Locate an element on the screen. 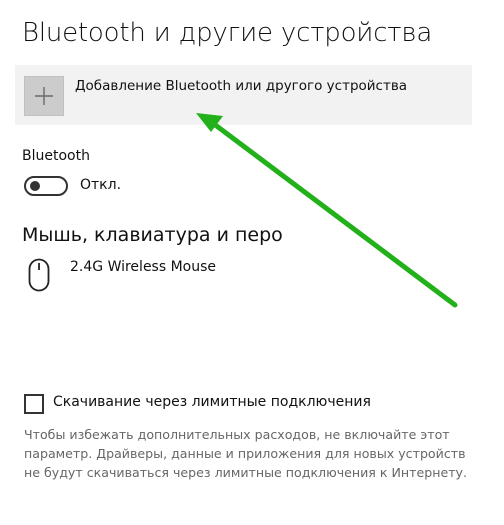 The image size is (504, 525). metered-download-checkbox is located at coordinates (34, 404).